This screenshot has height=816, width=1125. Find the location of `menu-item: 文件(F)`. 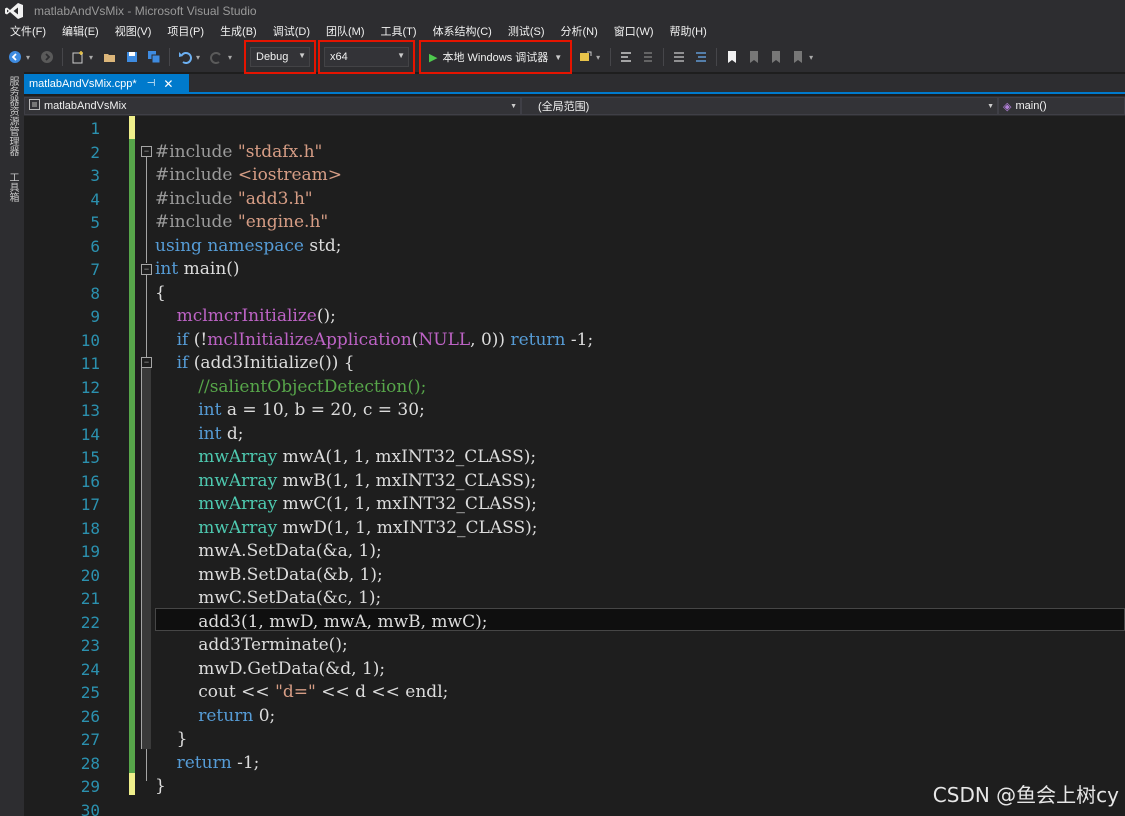

menu-item: 文件(F) is located at coordinates (28, 32).